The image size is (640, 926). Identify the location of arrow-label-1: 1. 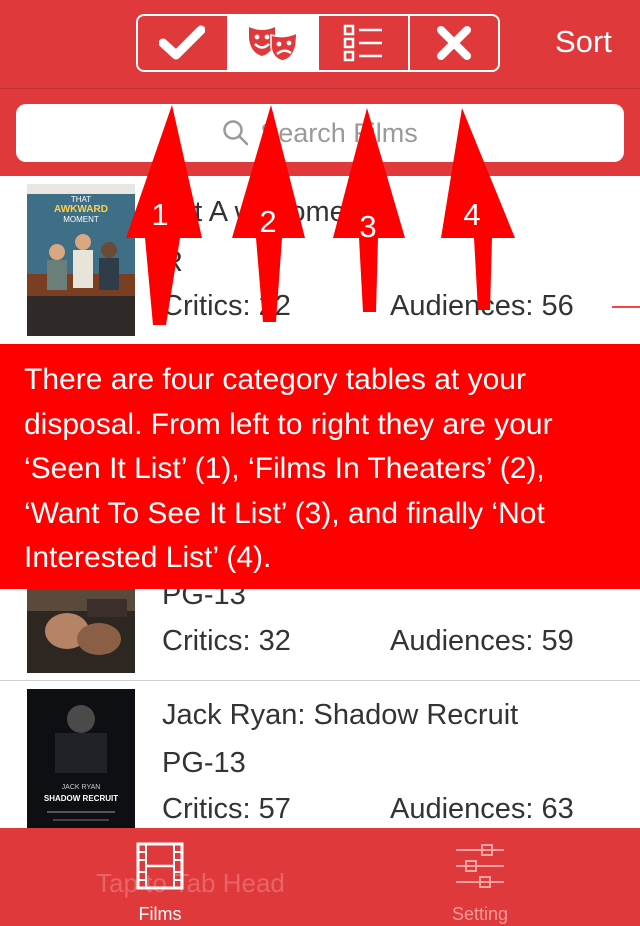
(159, 214).